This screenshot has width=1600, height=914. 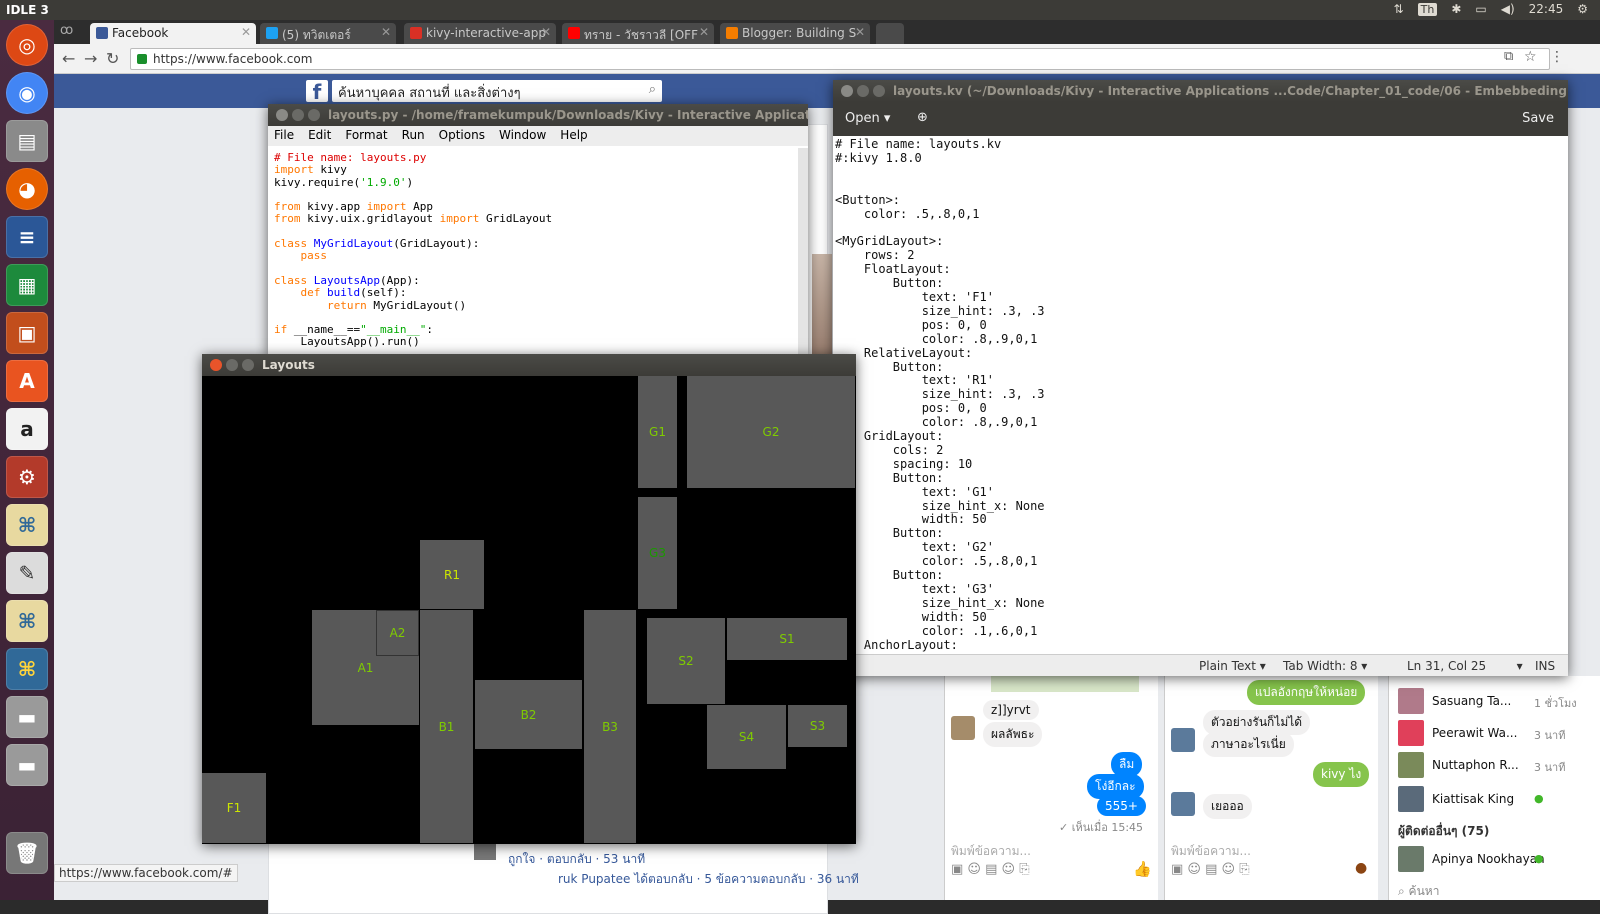 I want to click on menu-edit: Edit, so click(x=319, y=136).